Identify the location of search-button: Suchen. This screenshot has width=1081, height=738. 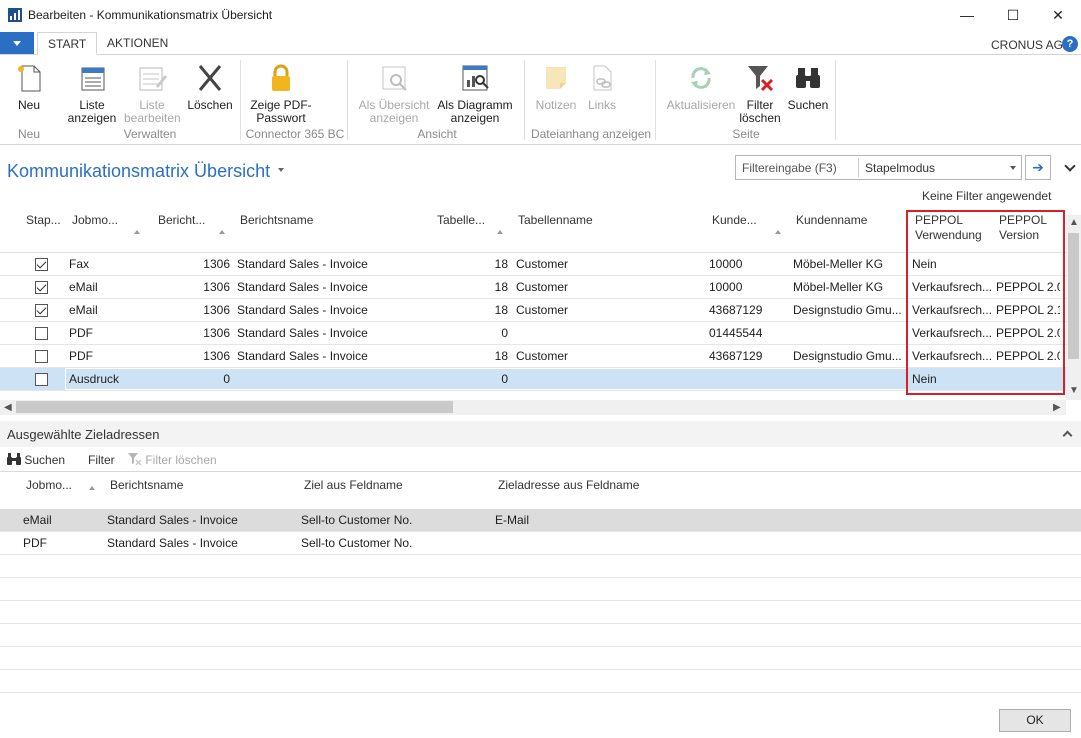
(808, 87).